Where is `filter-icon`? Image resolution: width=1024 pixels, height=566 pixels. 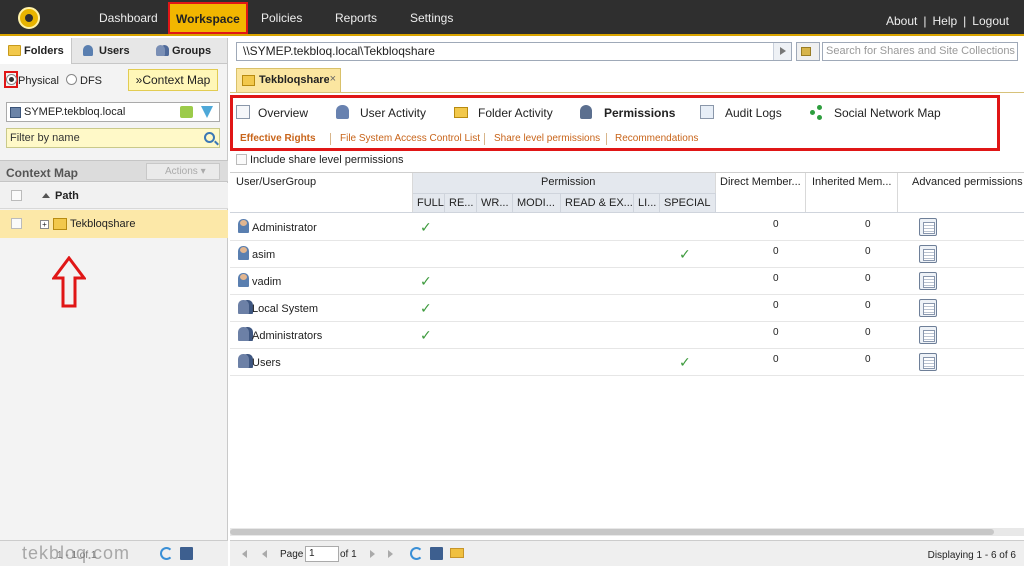 filter-icon is located at coordinates (207, 112).